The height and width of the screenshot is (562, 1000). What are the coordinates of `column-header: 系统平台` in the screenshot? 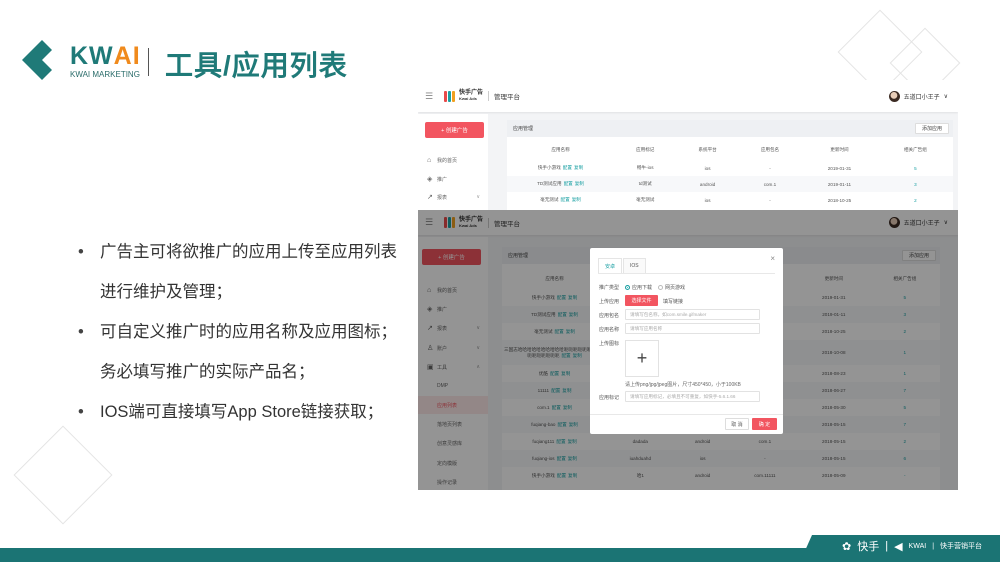 It's located at (707, 149).